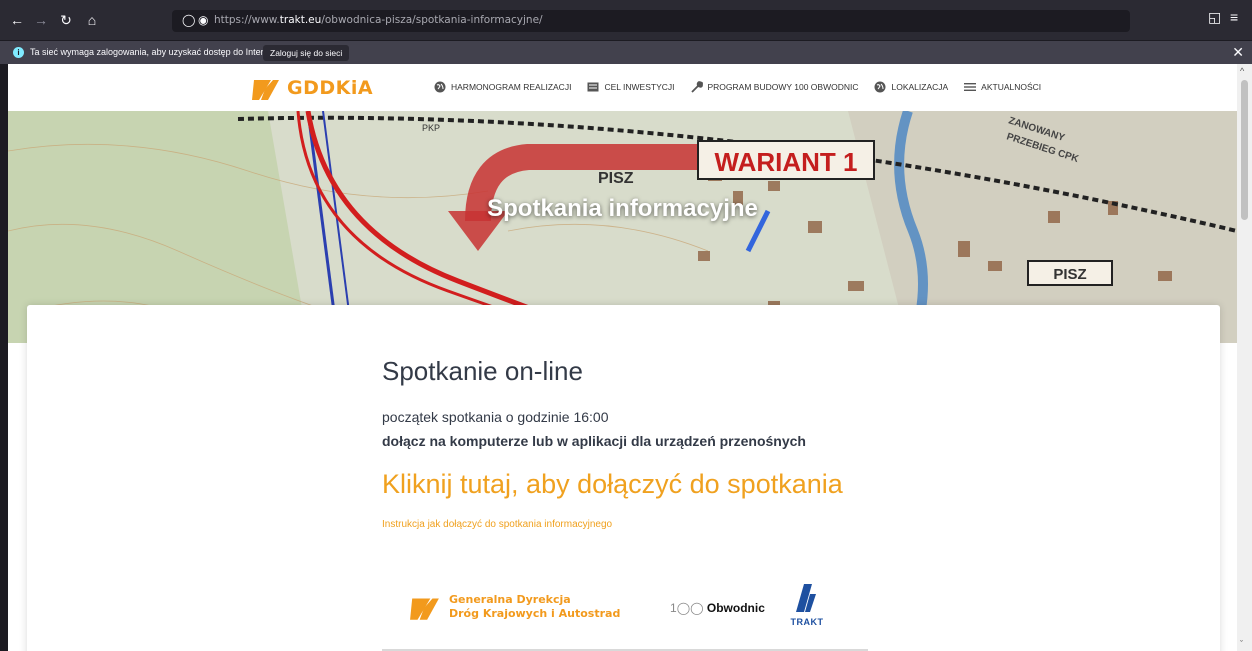  I want to click on pocket-icon: ◱, so click(1214, 17).